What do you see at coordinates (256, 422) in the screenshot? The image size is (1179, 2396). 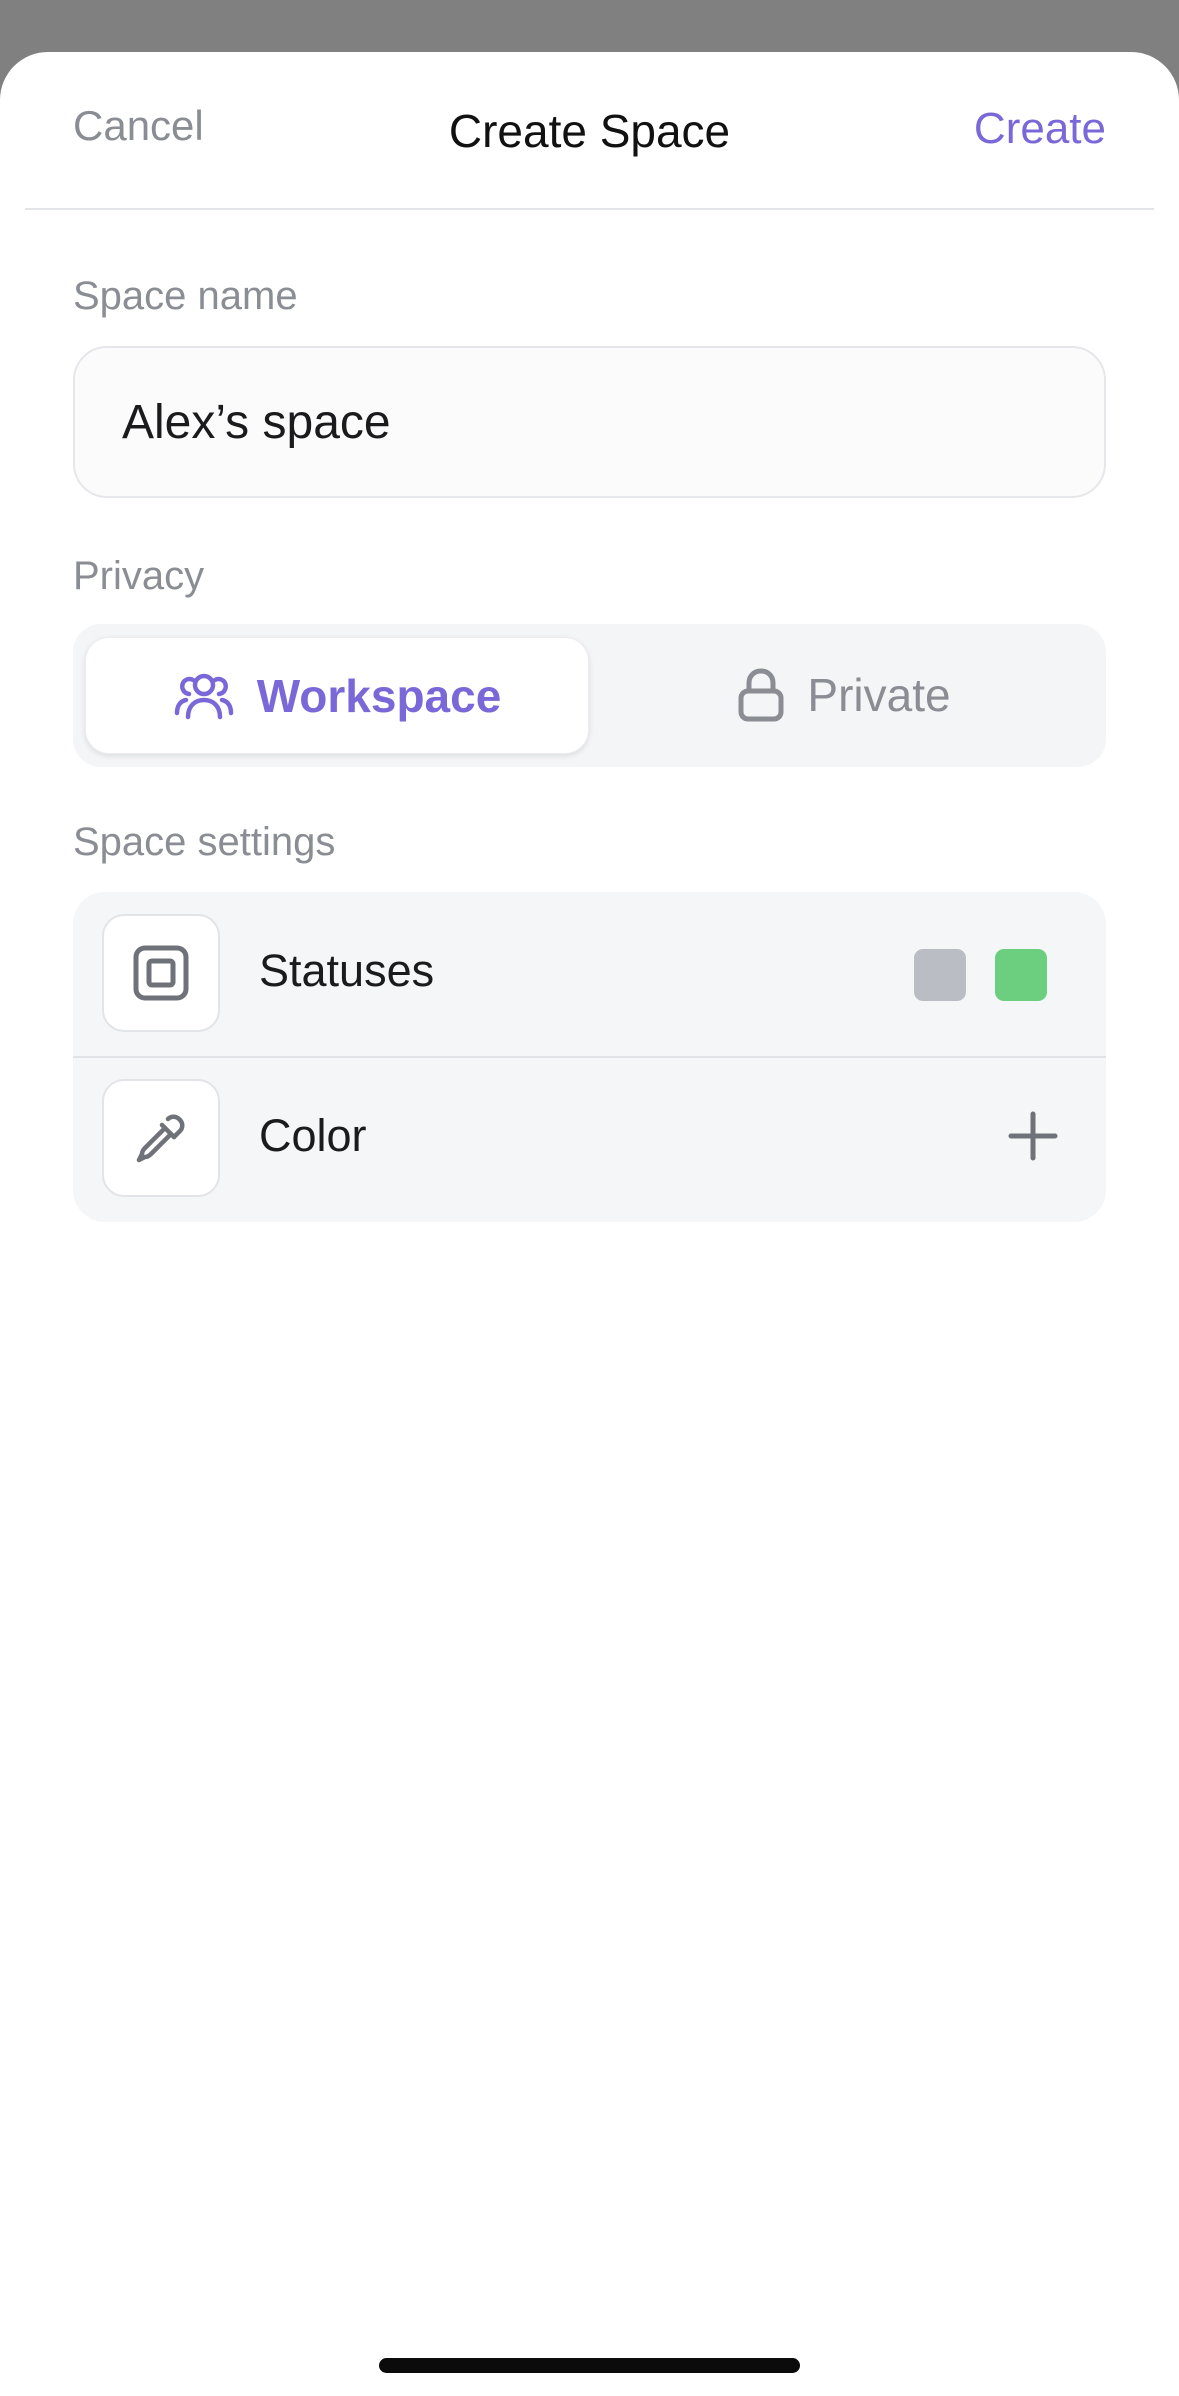 I see `space-name-value: Alex’s space` at bounding box center [256, 422].